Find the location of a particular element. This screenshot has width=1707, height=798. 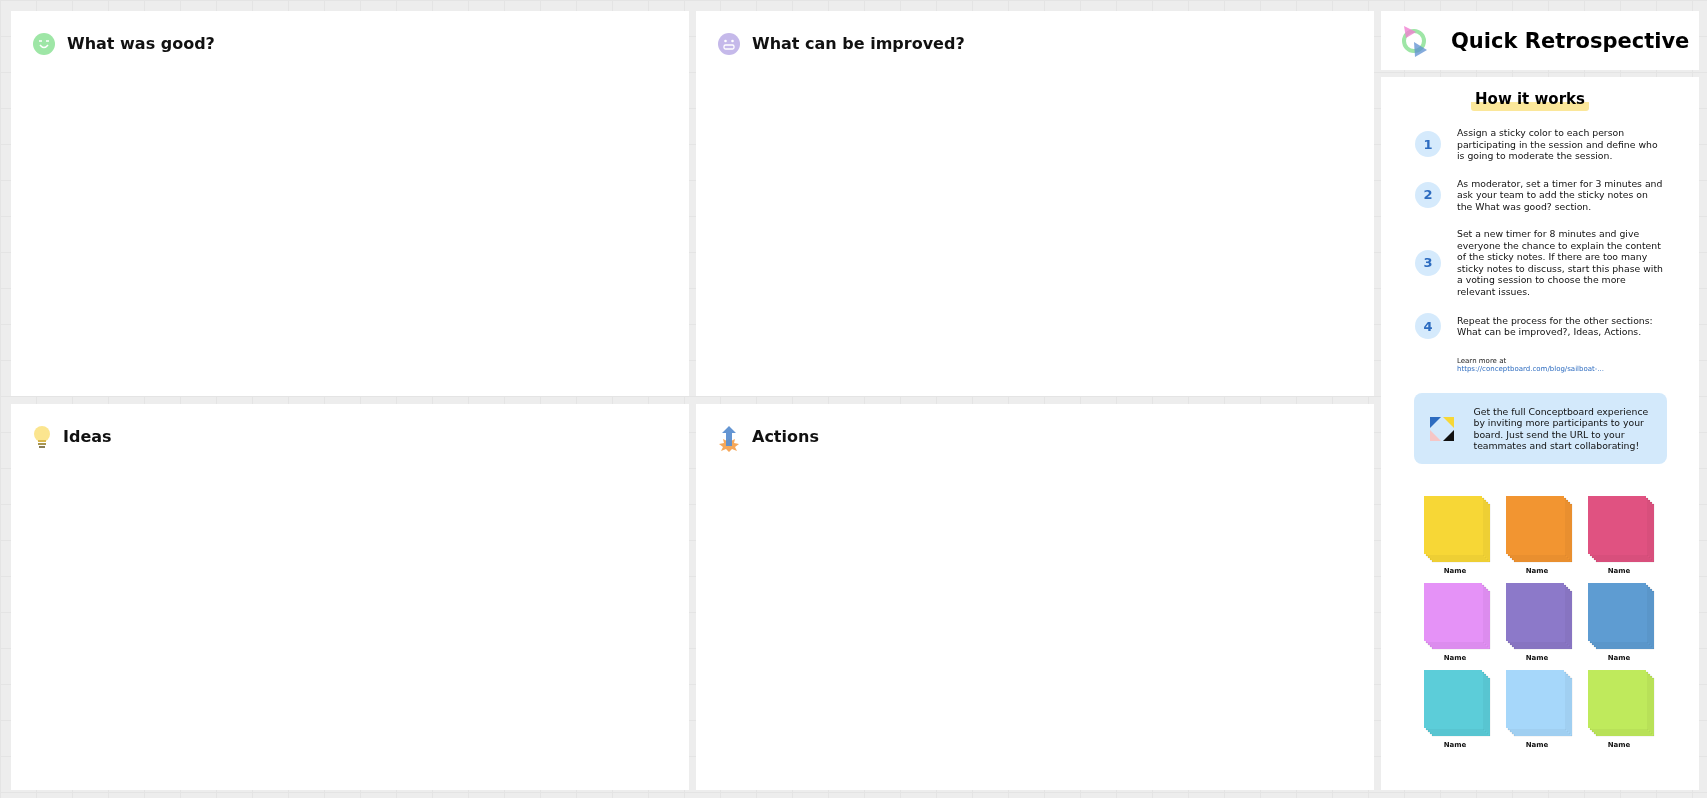

step-text: Assign a sticky color to each person participating in the session and define who is going to moderate the session. is located at coordinates (1558, 144).